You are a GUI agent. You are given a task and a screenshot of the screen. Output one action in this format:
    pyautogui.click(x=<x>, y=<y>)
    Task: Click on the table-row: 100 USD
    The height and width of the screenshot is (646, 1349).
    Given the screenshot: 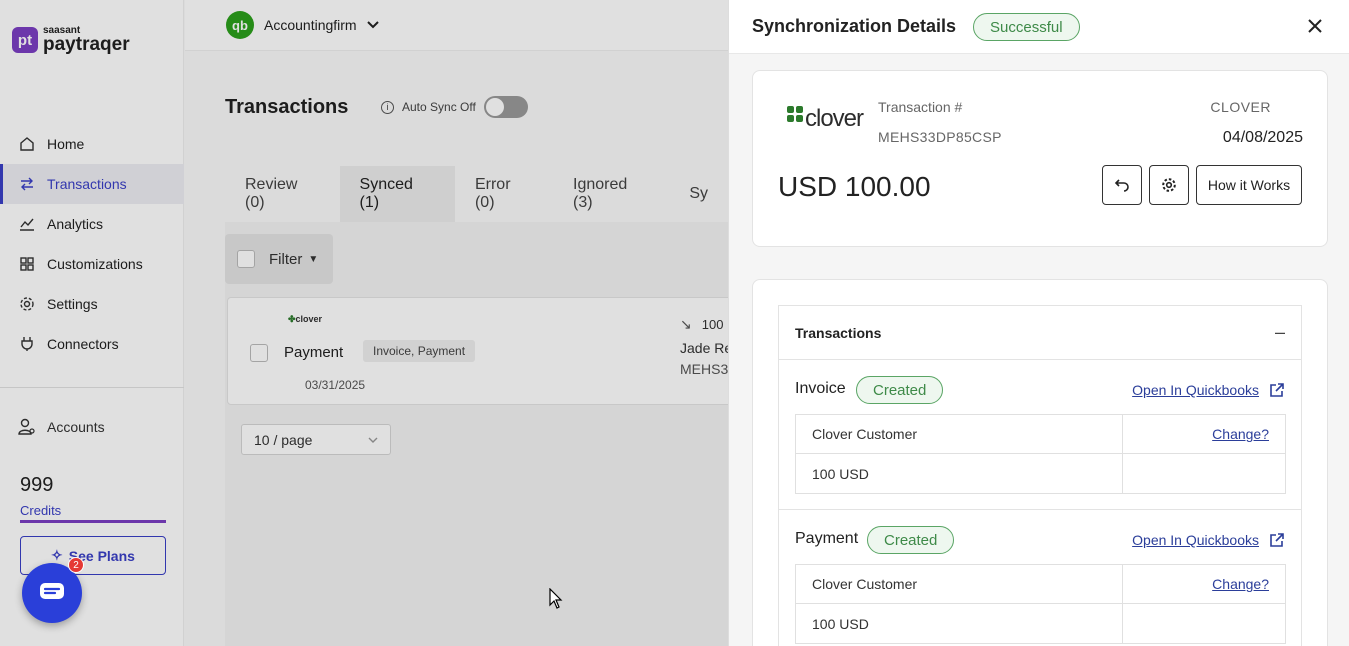 What is the action you would take?
    pyautogui.click(x=1040, y=473)
    